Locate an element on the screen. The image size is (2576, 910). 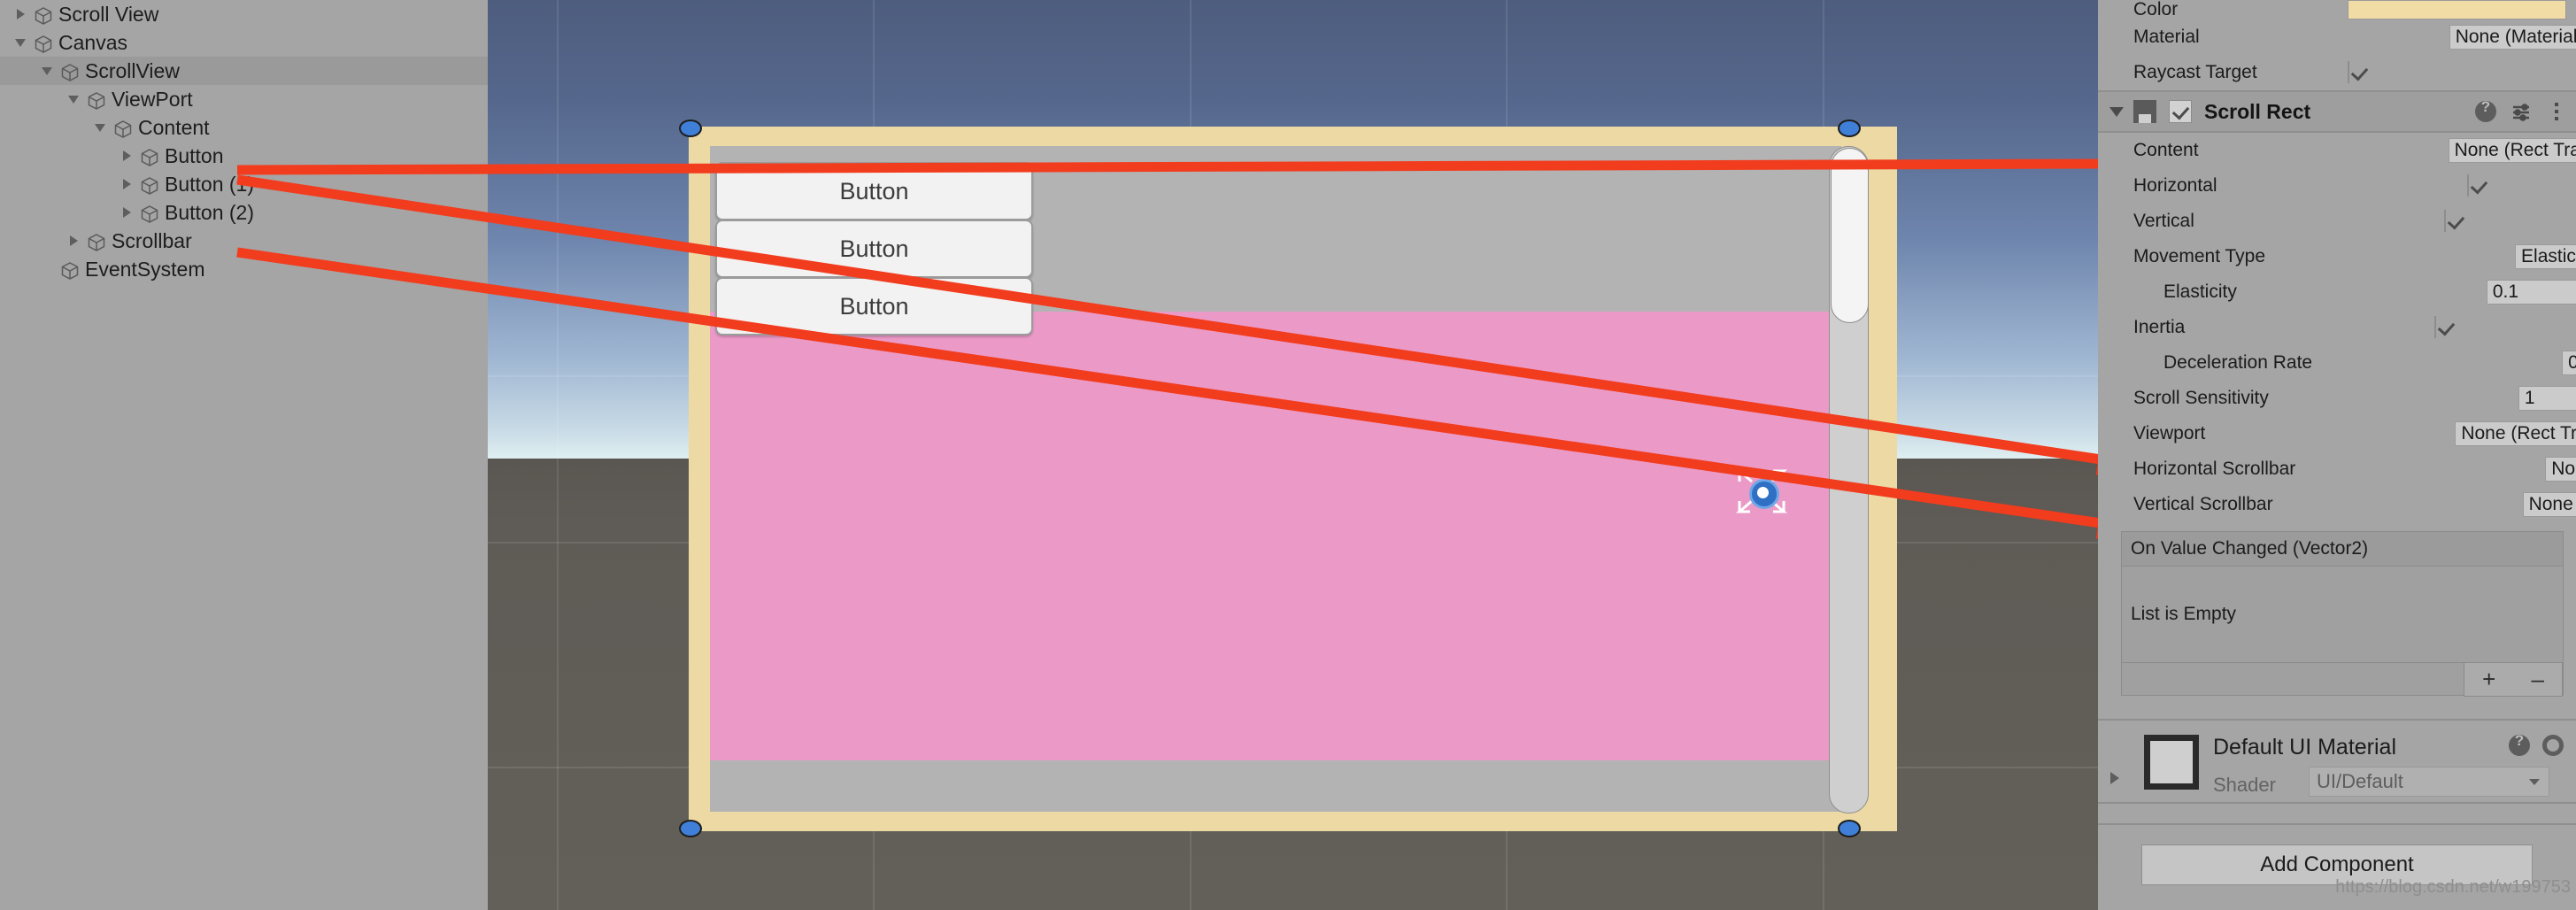
scroll-rect-dropdown-movement-type: Elastic is located at coordinates (2545, 256).